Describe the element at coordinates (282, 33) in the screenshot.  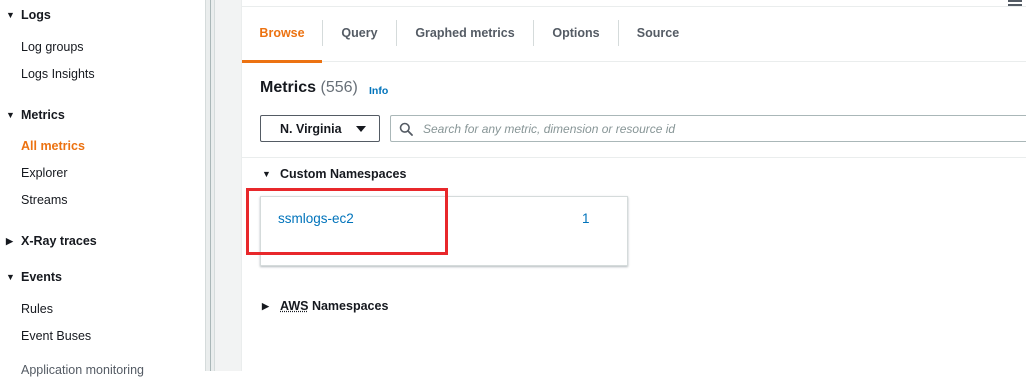
I see `tab-browse: Browse` at that location.